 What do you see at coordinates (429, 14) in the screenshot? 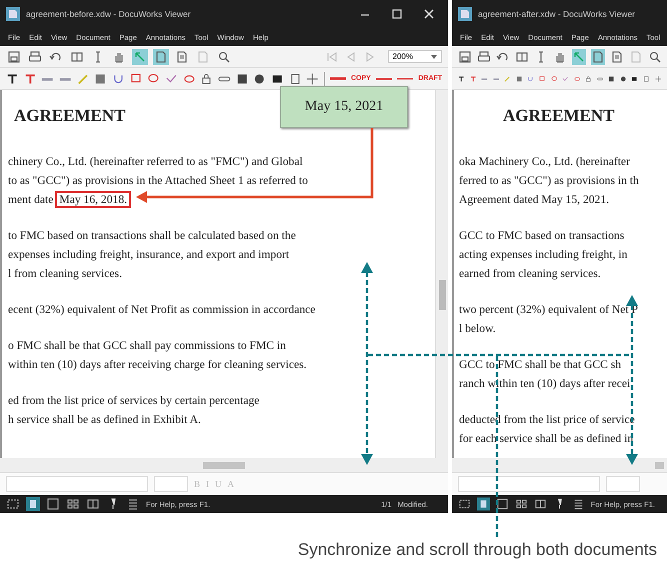
I see `close-icon` at bounding box center [429, 14].